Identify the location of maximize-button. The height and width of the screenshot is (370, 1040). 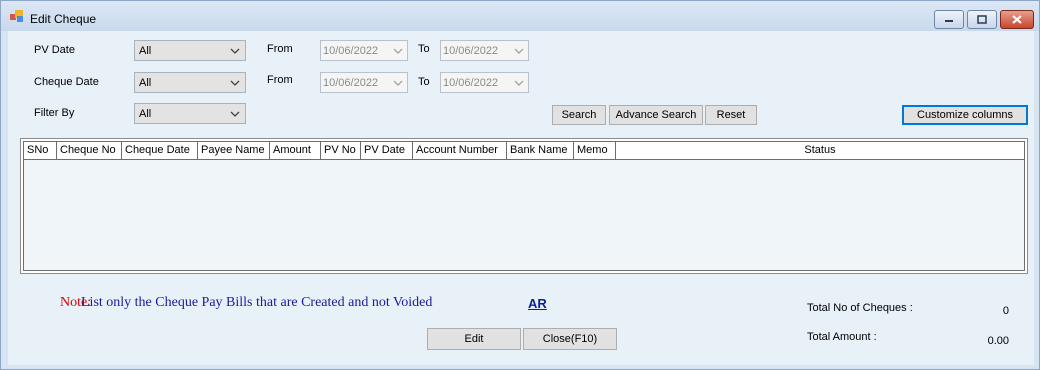
(982, 19).